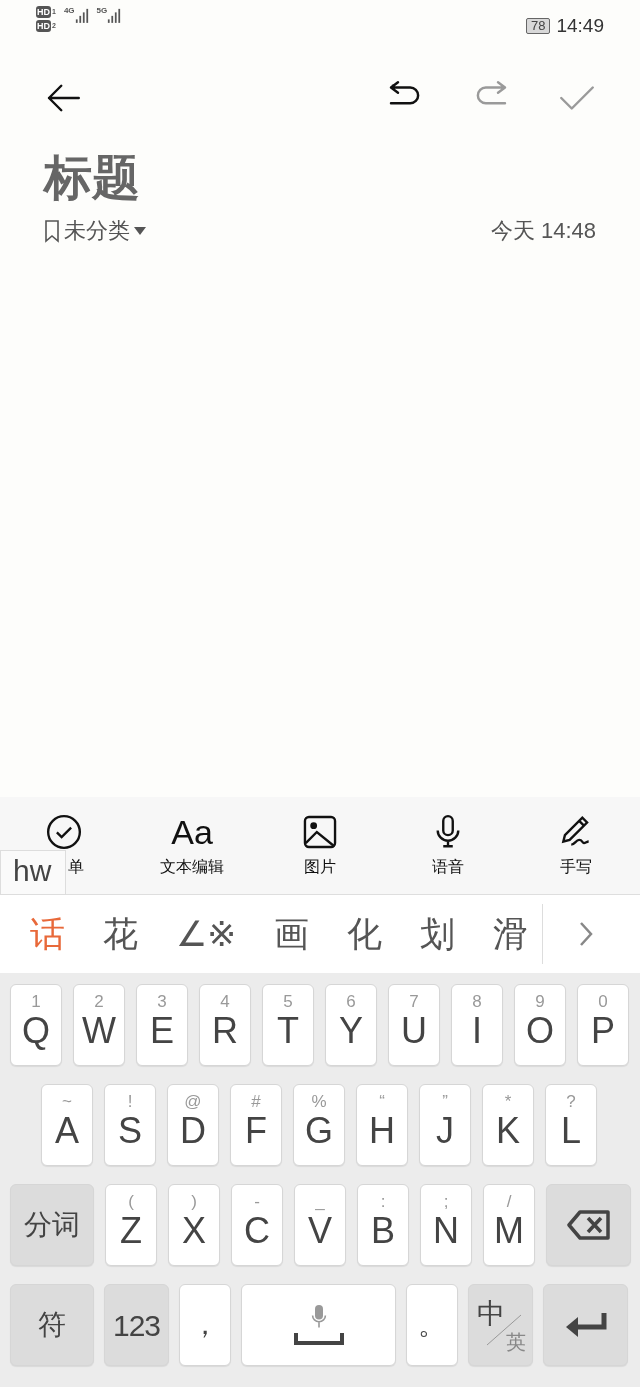  I want to click on bookmark-icon, so click(52, 230).